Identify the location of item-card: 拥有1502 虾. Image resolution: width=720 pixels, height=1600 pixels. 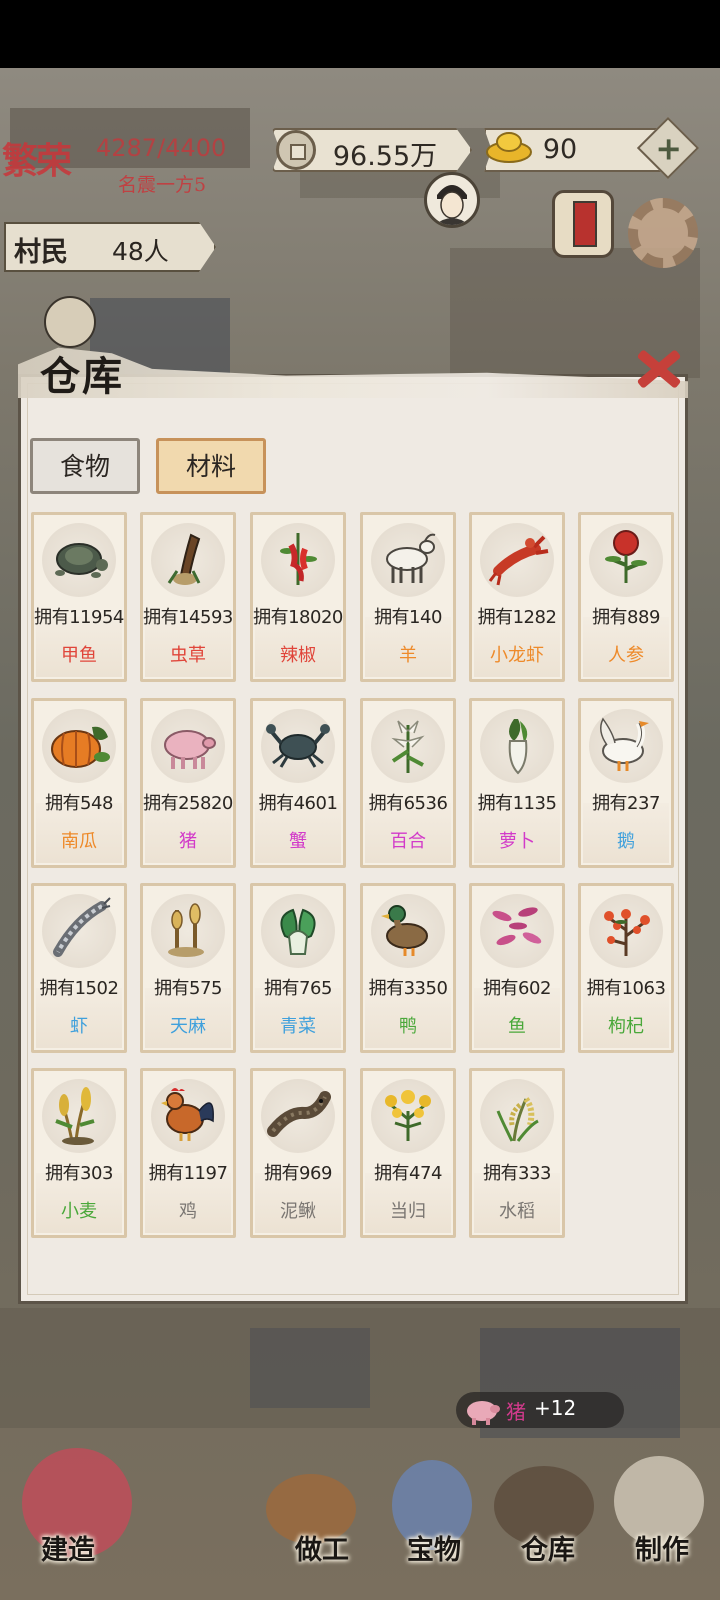
(79, 968).